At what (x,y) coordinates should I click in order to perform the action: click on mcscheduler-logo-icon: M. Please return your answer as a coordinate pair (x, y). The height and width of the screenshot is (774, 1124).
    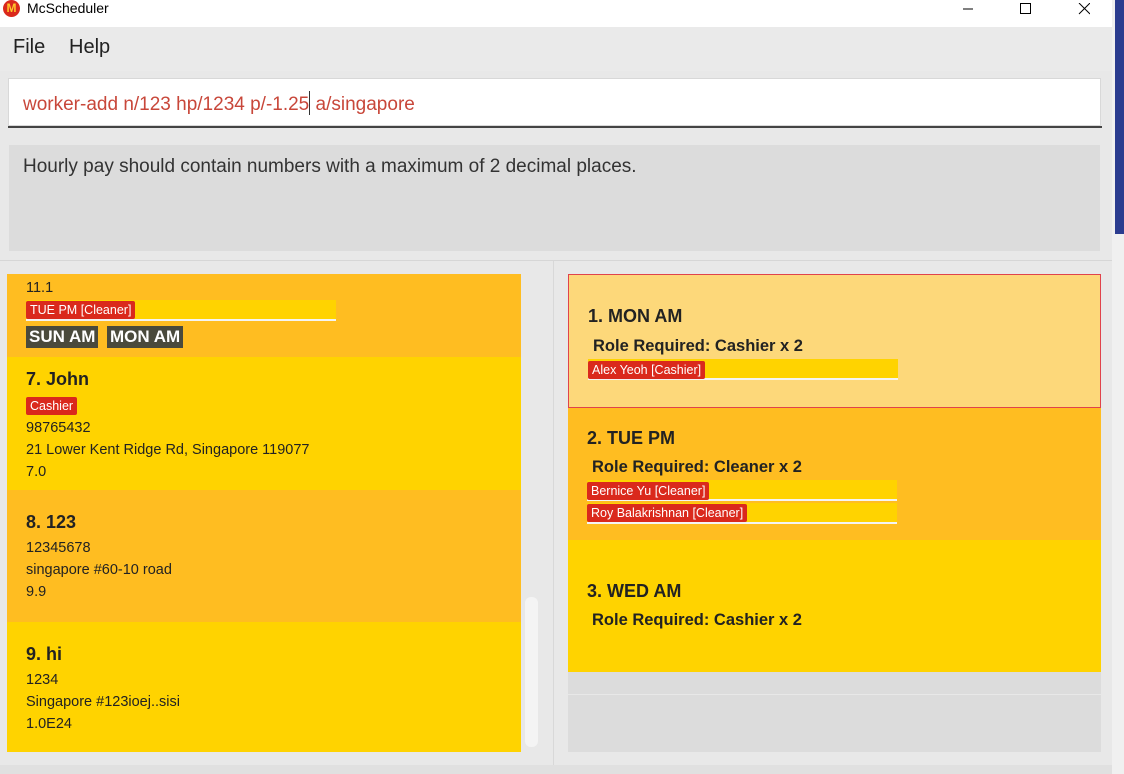
    Looking at the image, I should click on (11, 8).